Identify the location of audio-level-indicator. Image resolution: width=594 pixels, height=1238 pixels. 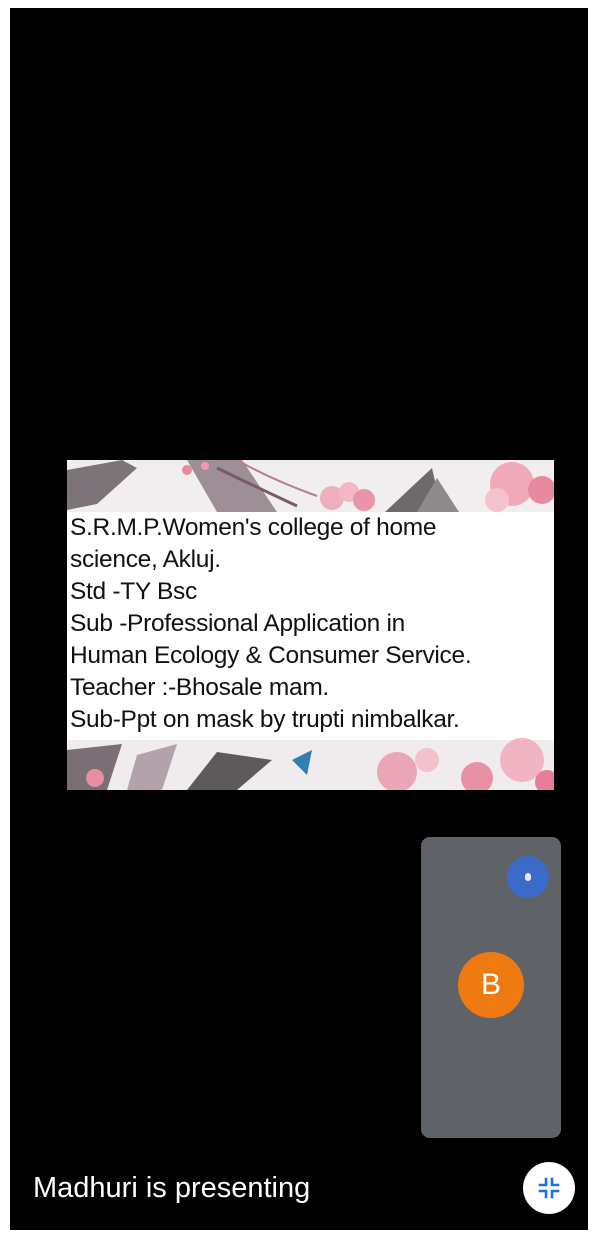
(528, 877).